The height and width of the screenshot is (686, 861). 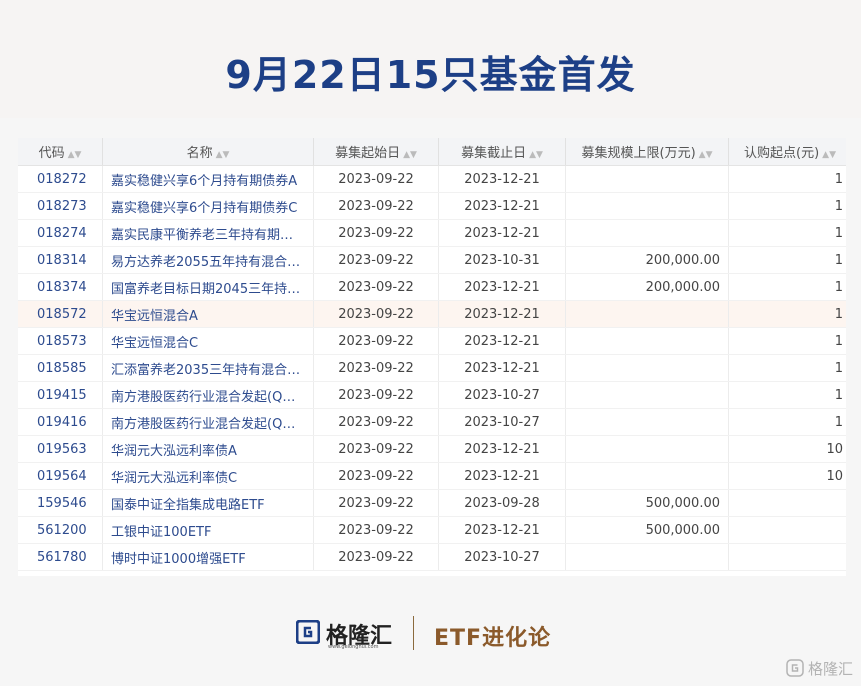 What do you see at coordinates (60, 557) in the screenshot?
I see `fund-code: 561780` at bounding box center [60, 557].